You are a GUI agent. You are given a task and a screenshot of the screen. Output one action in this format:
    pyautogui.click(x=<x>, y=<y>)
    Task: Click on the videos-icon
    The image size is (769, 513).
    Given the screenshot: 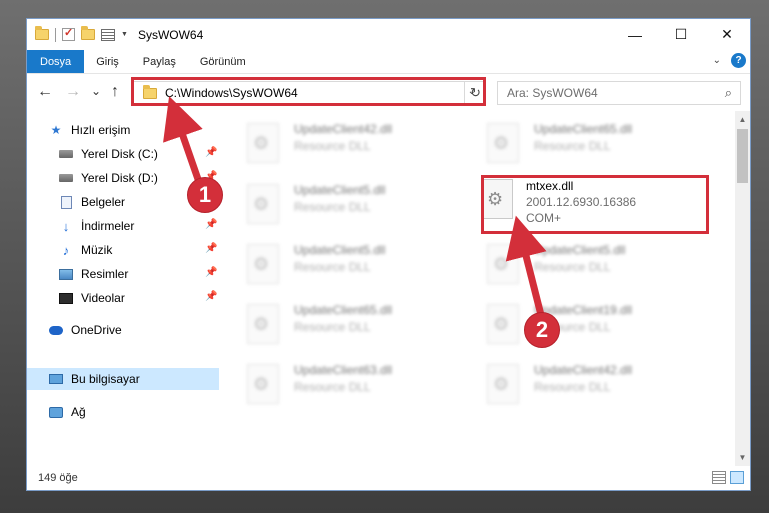 What is the action you would take?
    pyautogui.click(x=66, y=298)
    